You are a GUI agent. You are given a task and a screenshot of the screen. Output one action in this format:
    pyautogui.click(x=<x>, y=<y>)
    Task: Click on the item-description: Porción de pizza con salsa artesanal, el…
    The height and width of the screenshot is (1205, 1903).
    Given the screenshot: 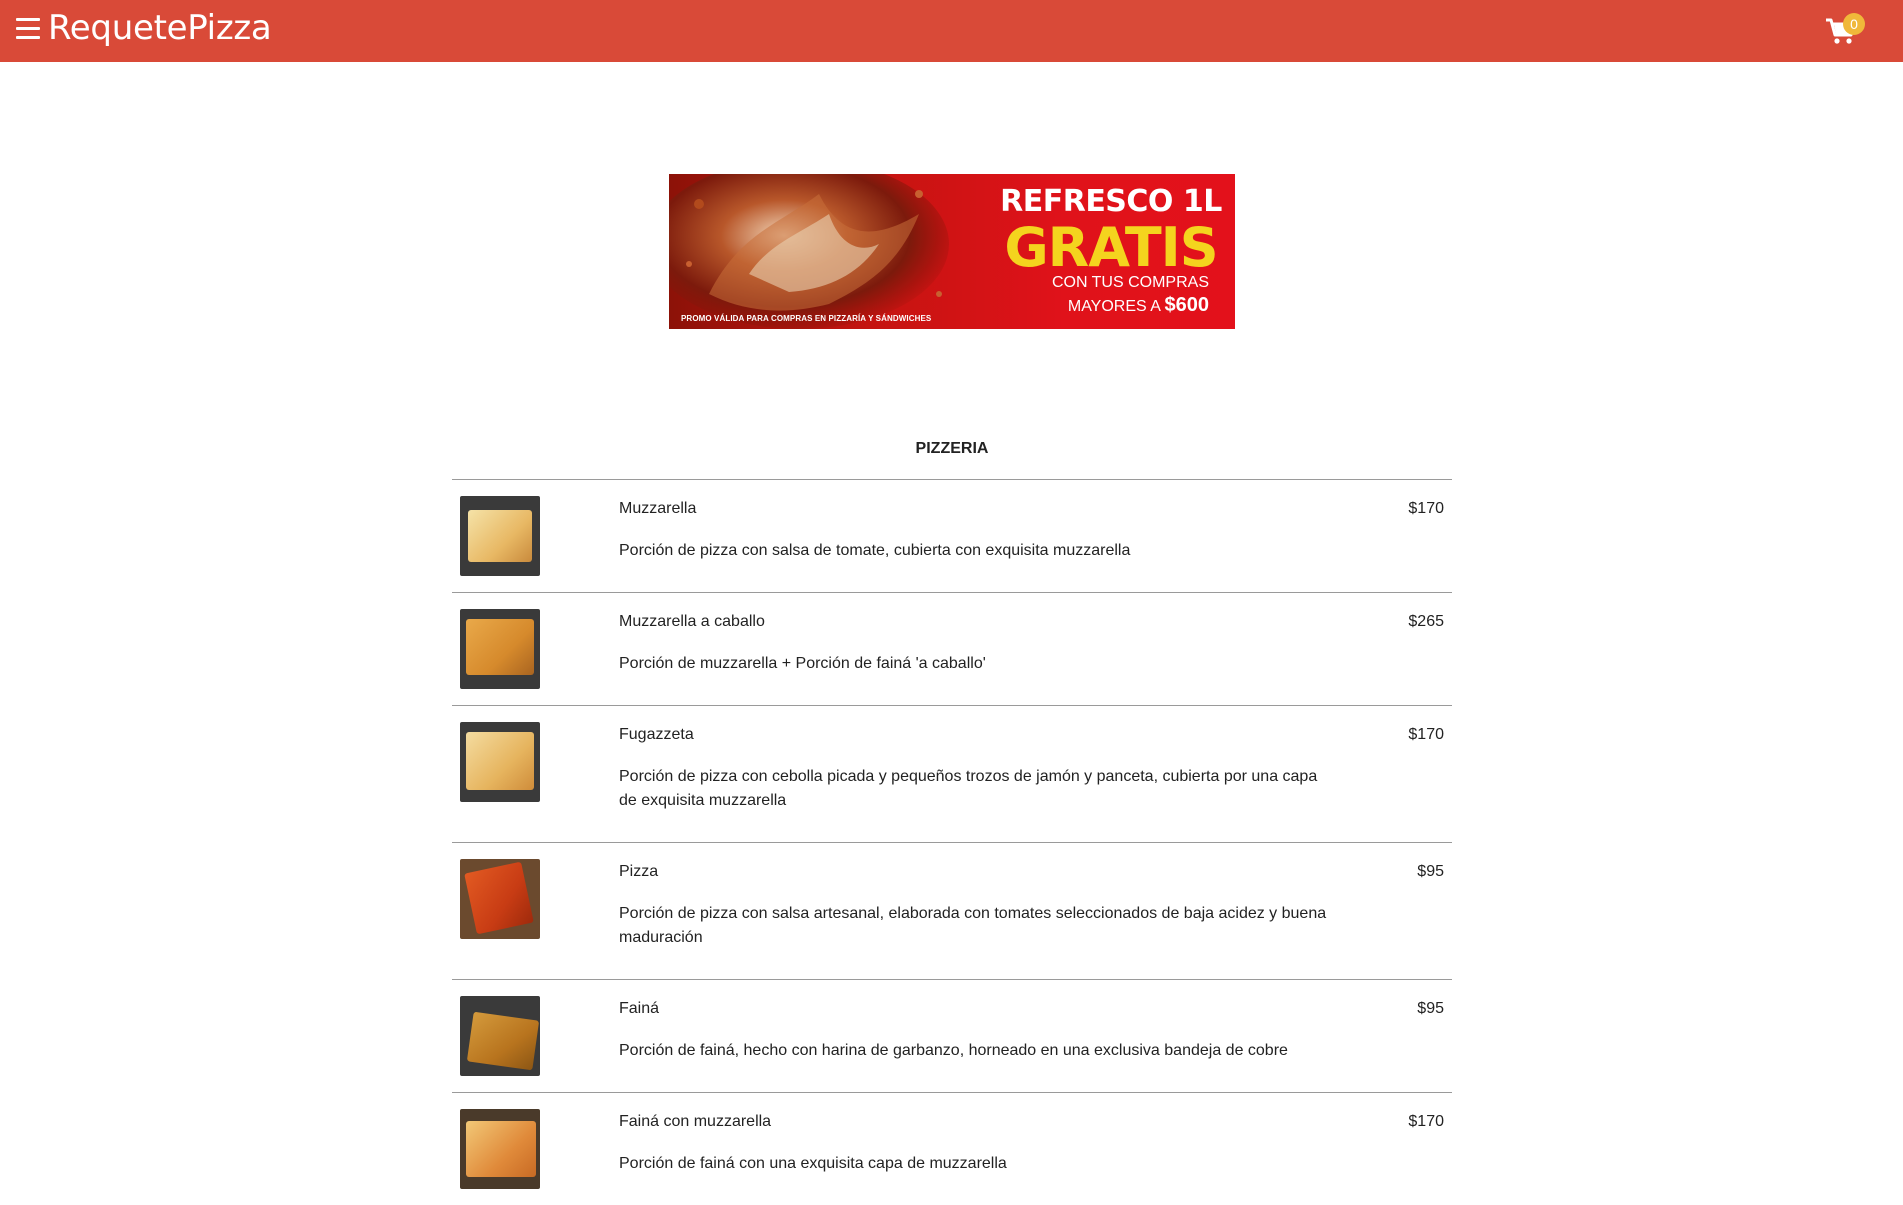 What is the action you would take?
    pyautogui.click(x=973, y=925)
    